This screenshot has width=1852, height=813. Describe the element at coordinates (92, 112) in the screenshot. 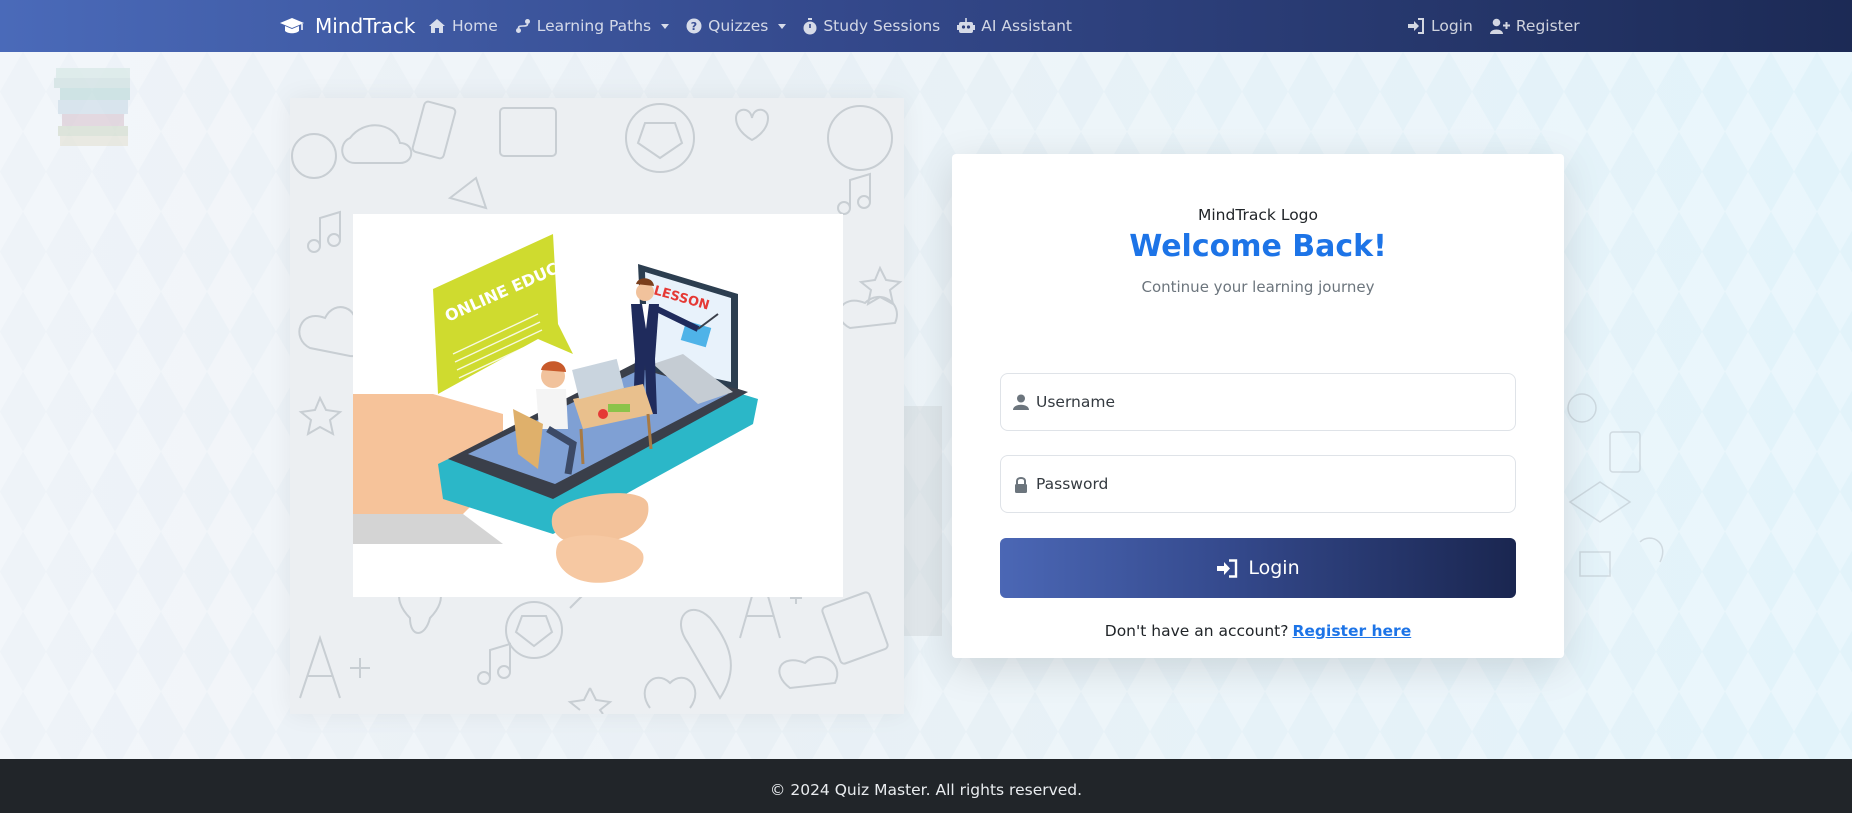

I see `books-decoration` at that location.